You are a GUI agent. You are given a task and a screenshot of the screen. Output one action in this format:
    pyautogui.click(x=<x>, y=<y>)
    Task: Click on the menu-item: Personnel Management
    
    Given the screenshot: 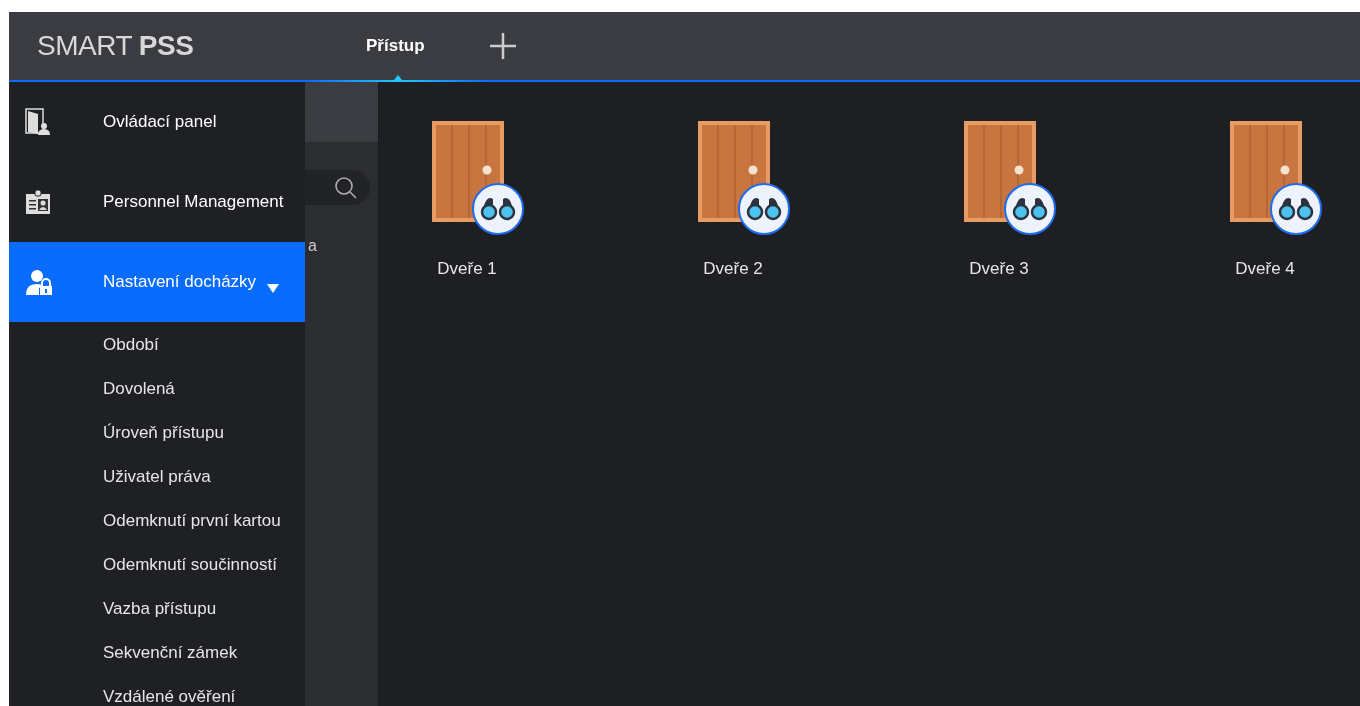 What is the action you would take?
    pyautogui.click(x=157, y=202)
    